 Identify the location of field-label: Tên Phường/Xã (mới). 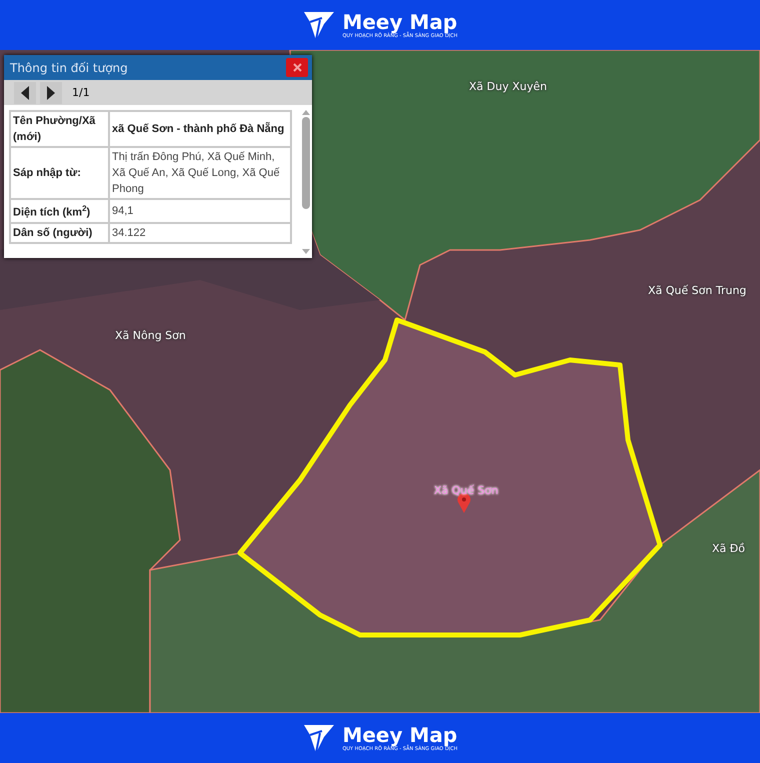
(59, 129).